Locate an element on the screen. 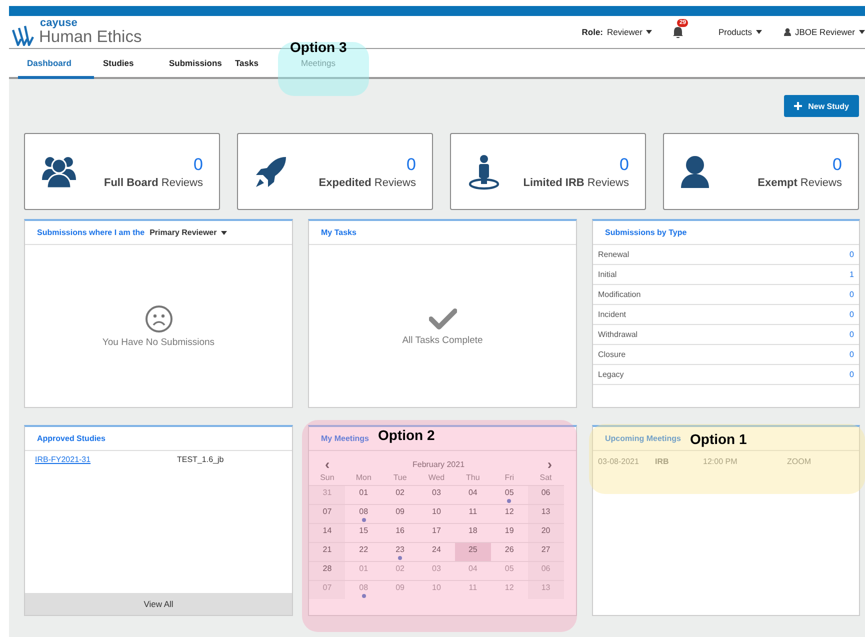 This screenshot has height=637, width=865. weekday-label: Wed is located at coordinates (436, 478).